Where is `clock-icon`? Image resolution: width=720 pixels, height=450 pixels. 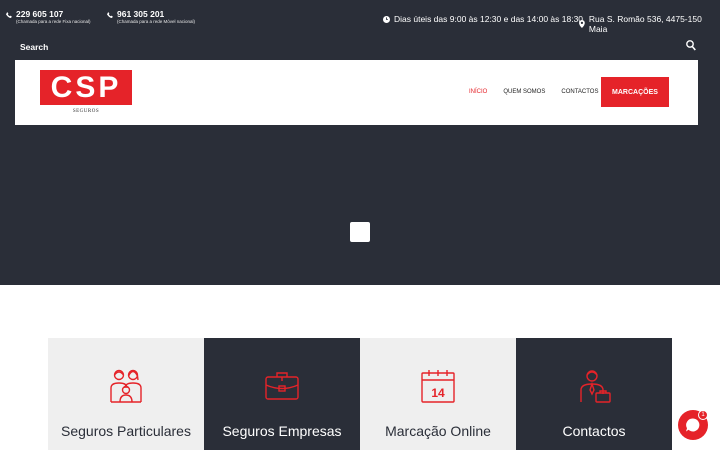
clock-icon is located at coordinates (386, 19).